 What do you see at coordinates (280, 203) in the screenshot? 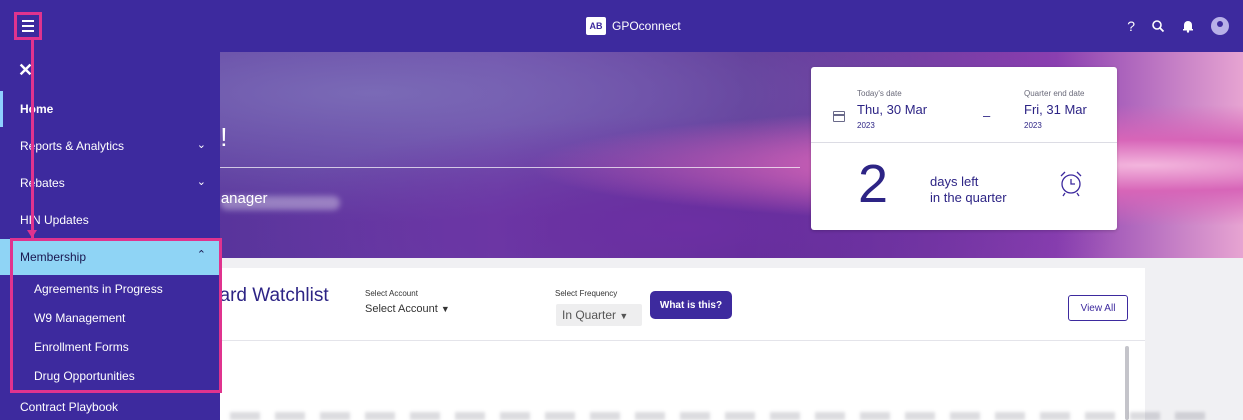
I see `blurred-user-name` at bounding box center [280, 203].